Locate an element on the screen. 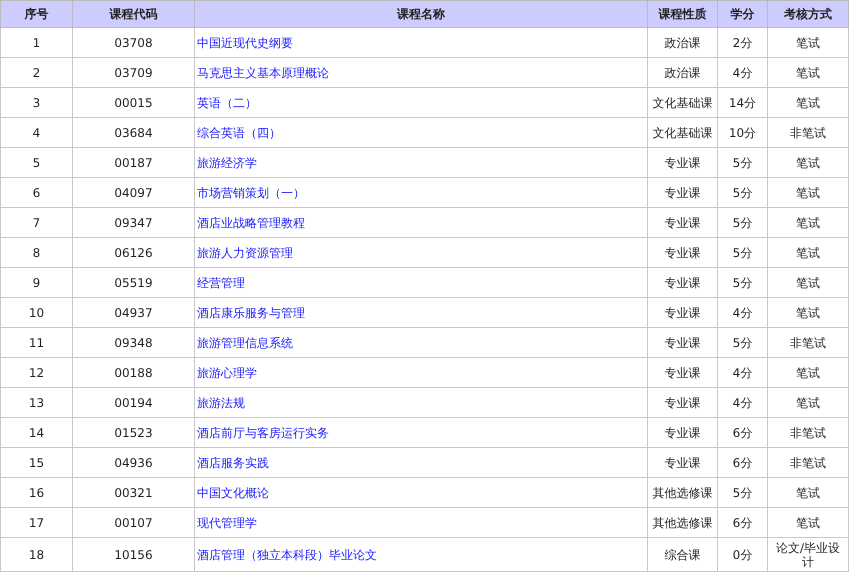  course-link: 旅游经济学 is located at coordinates (227, 163).